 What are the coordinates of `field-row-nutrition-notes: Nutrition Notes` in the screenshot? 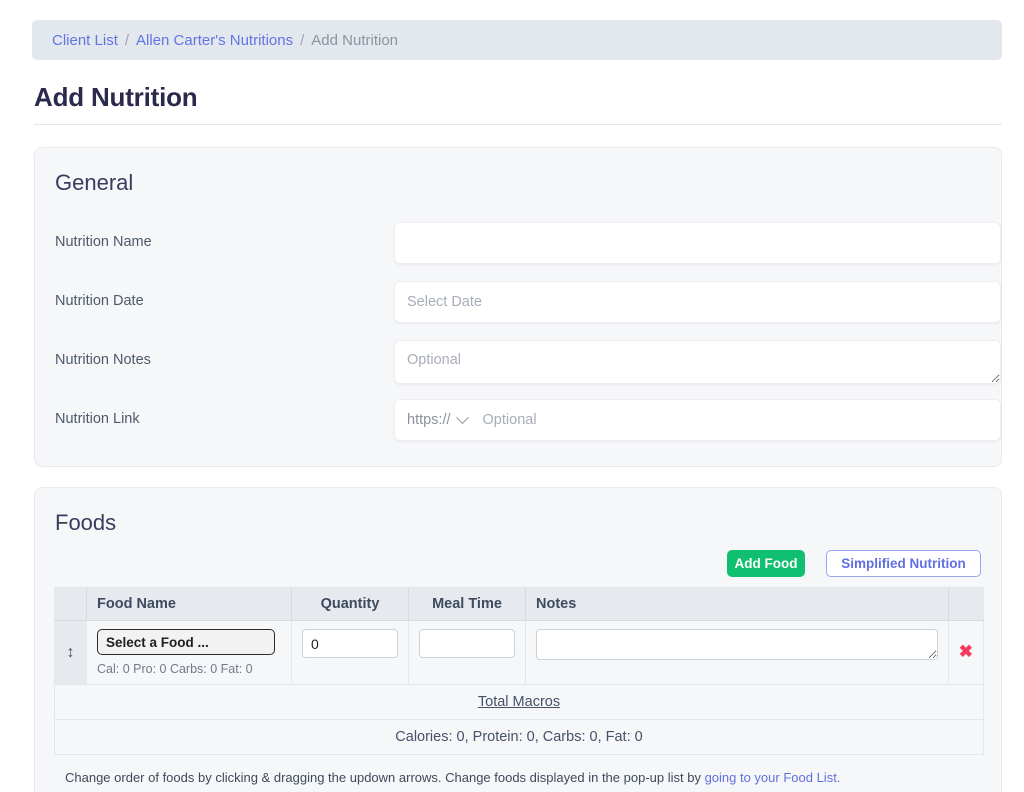 It's located at (528, 362).